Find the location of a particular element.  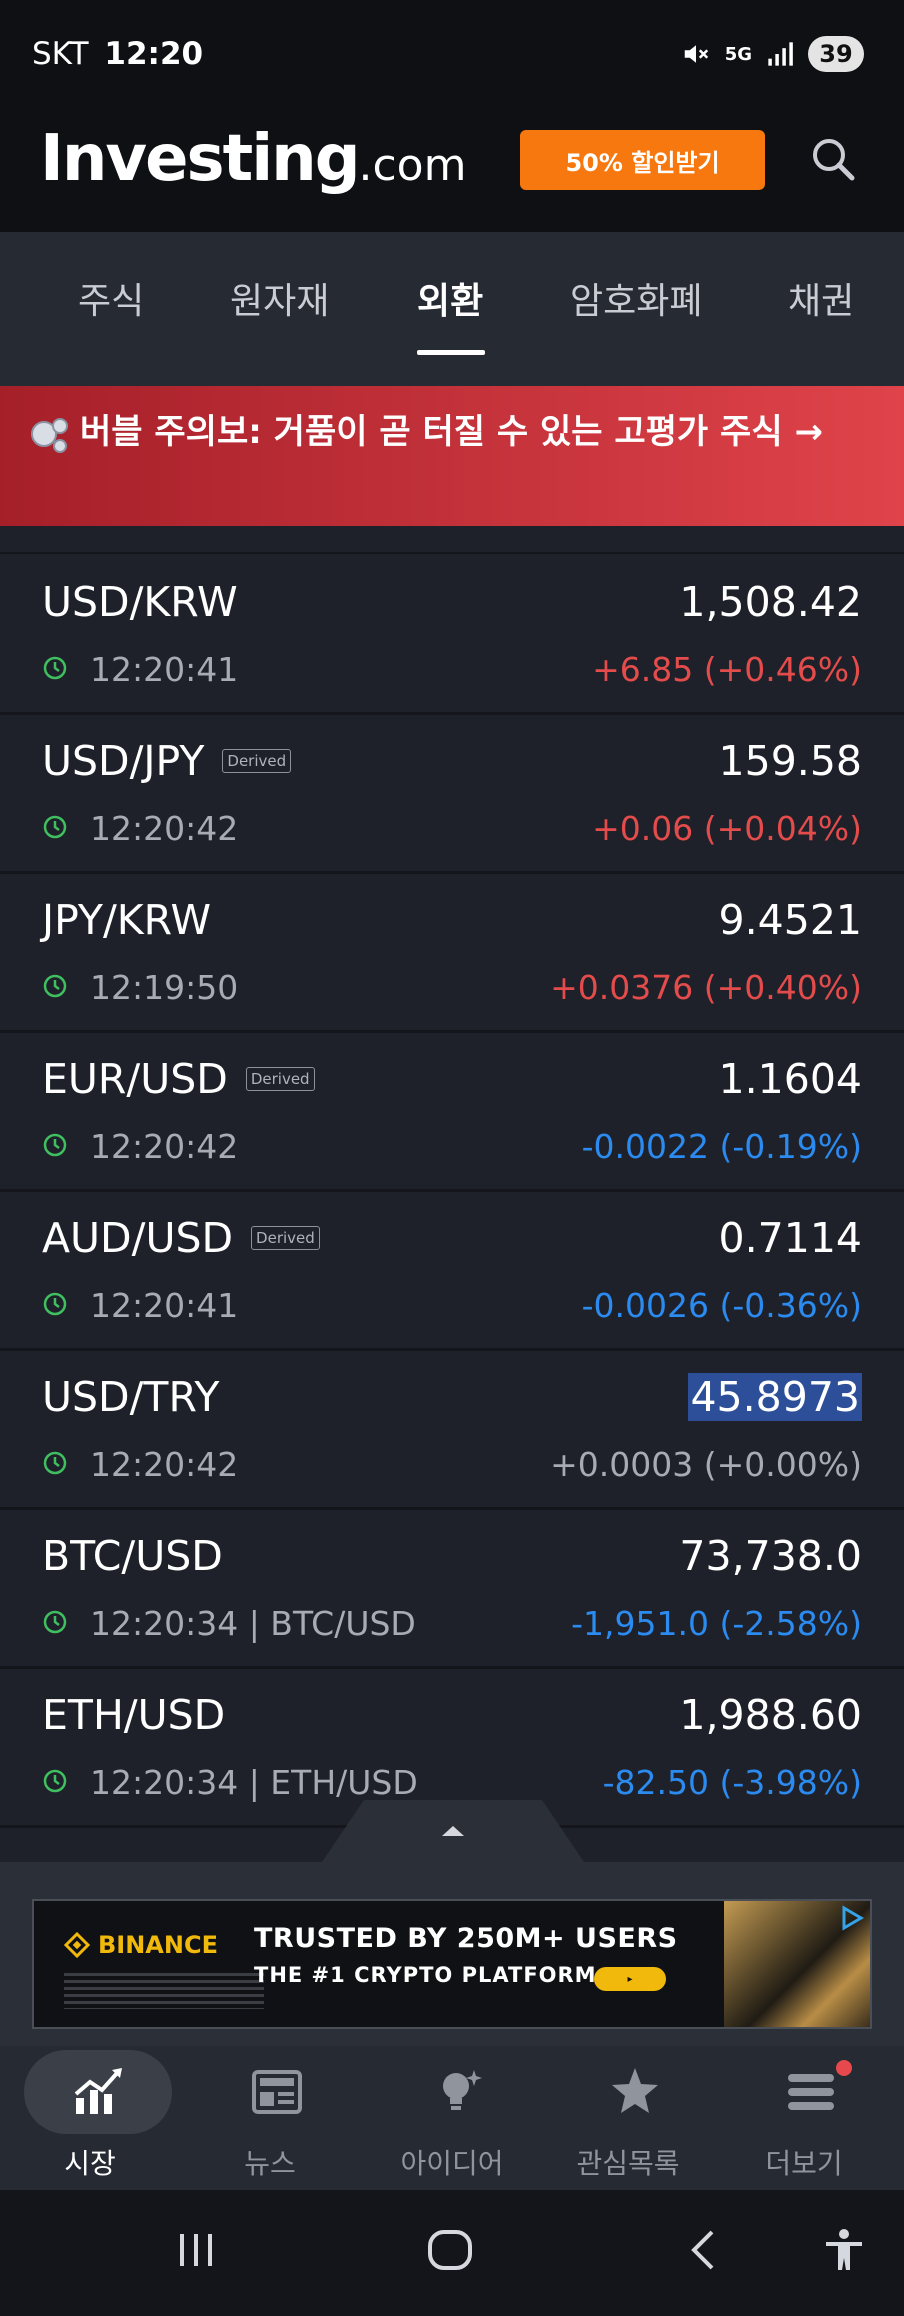

bubble-alert-banner: 버블 주의보: 거품이 곧 터질 수 있는 고평가 주식 → is located at coordinates (452, 456).